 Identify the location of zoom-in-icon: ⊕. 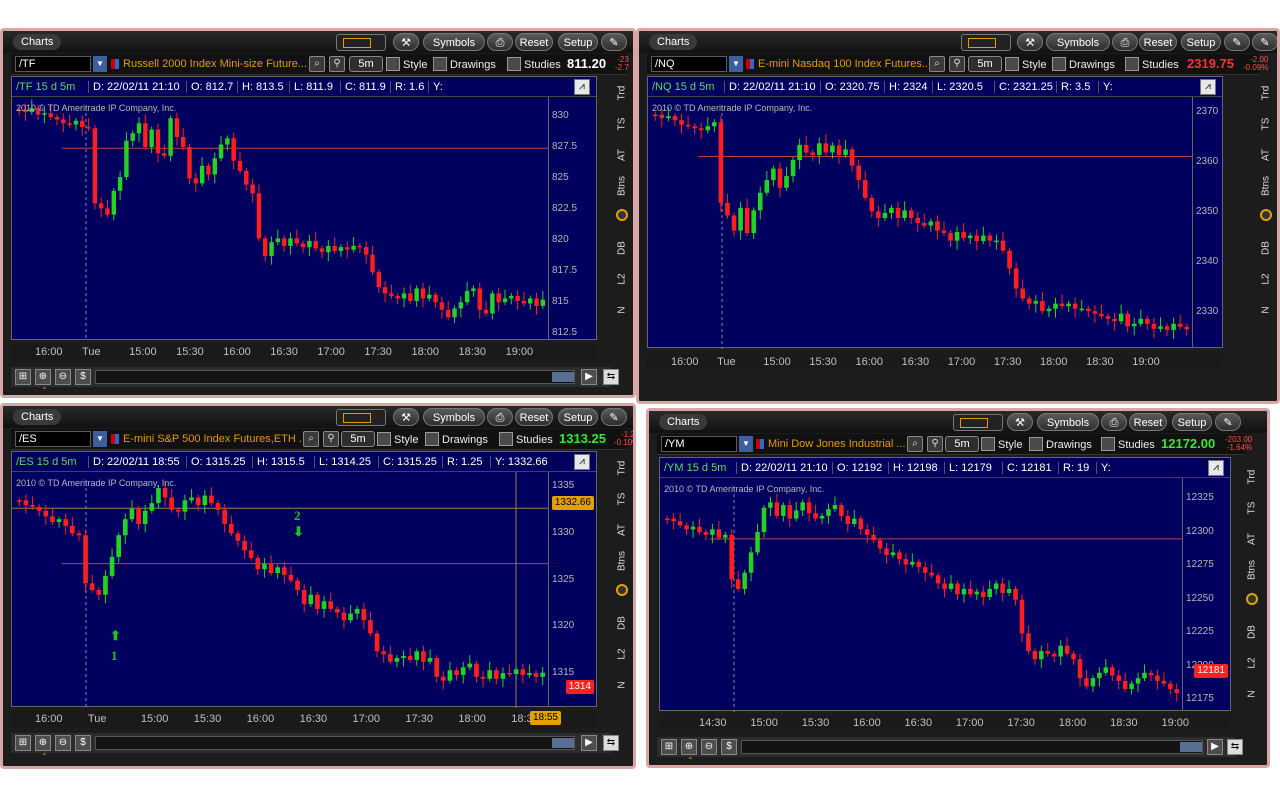
(43, 377).